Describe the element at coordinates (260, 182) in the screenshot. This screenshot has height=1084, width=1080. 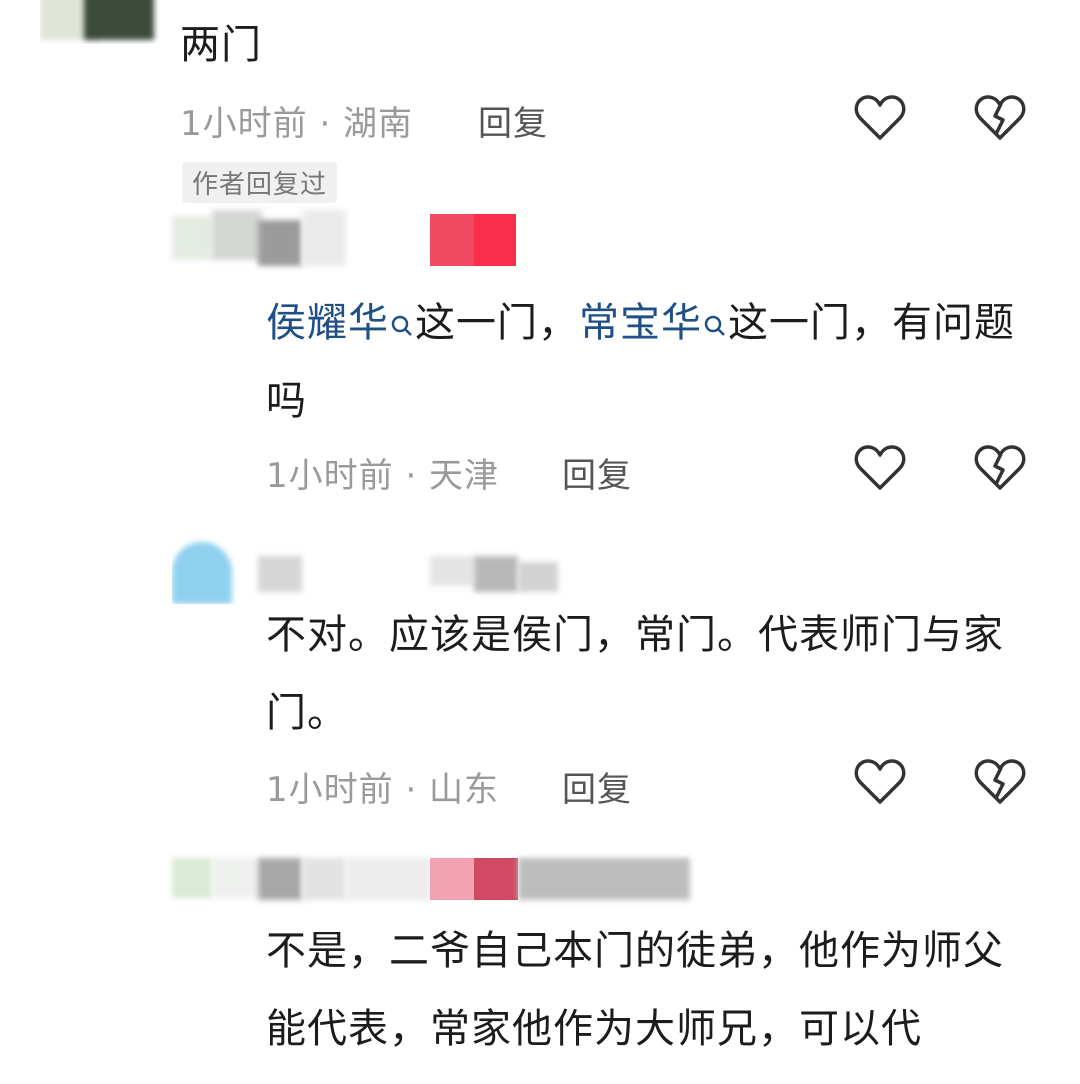
I see `author-replied-badge: 作者回复过` at that location.